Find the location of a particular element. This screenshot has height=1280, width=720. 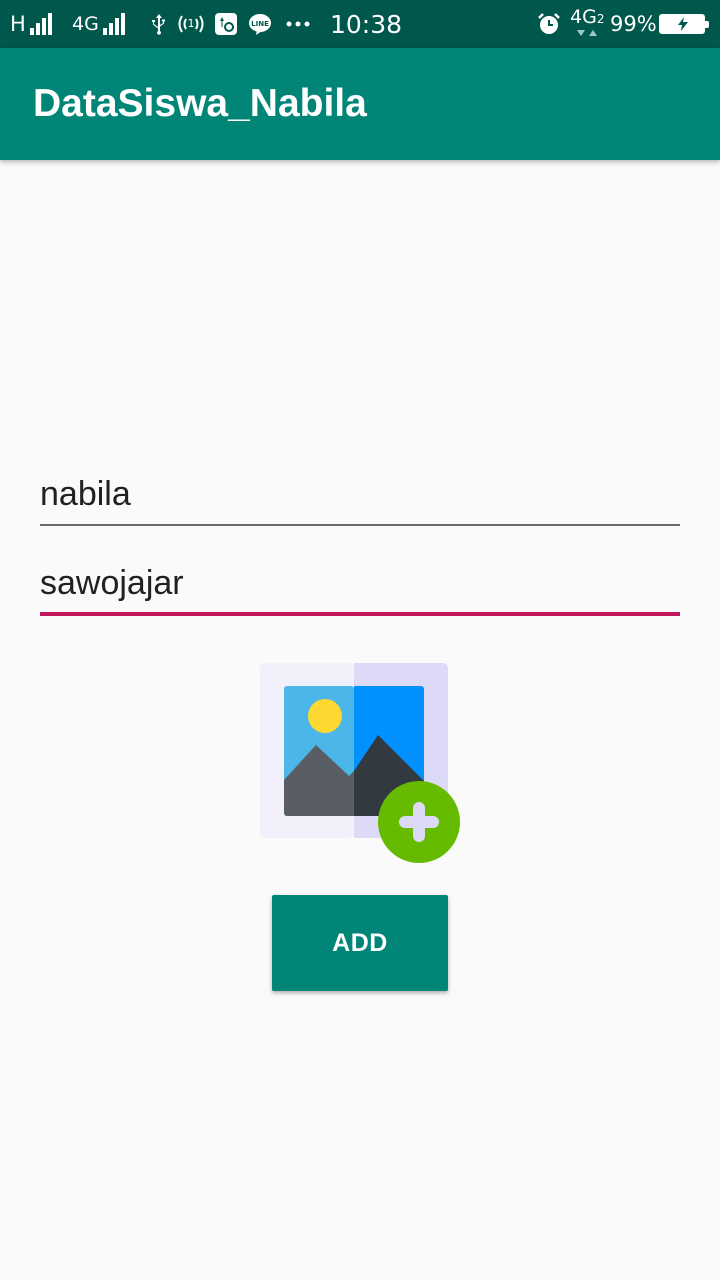

address-input is located at coordinates (360, 583).